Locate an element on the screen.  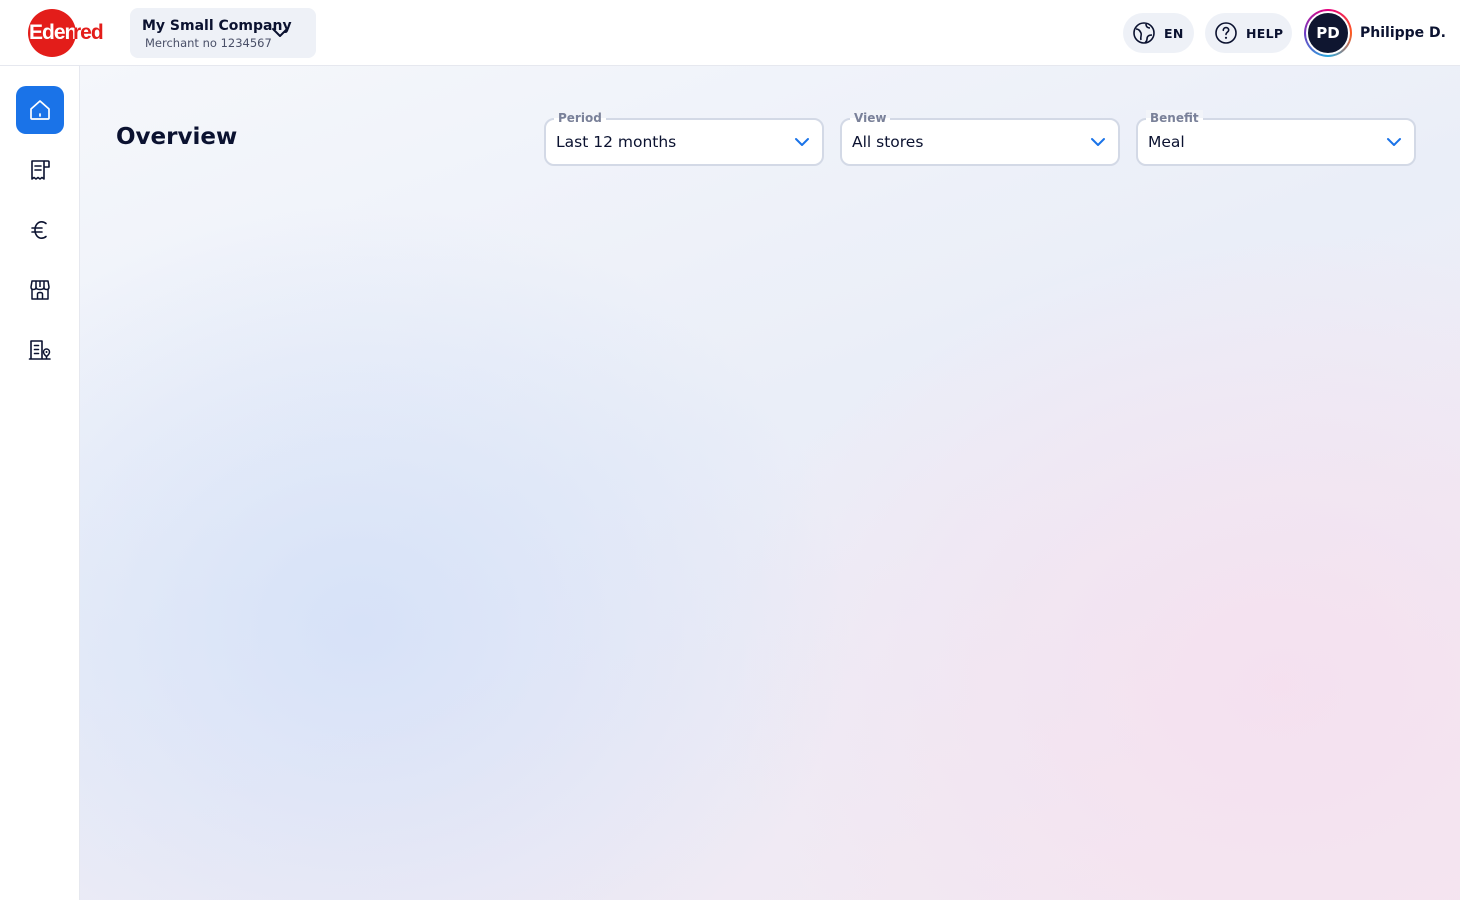
language-button: EN is located at coordinates (1158, 33).